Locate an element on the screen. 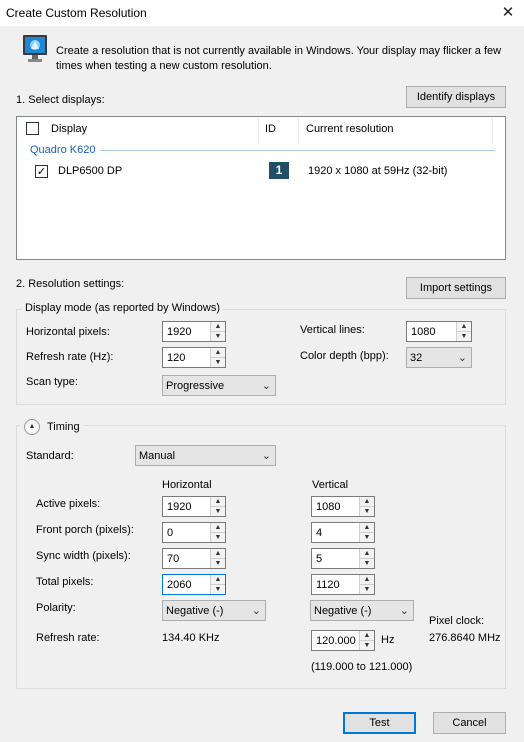 Image resolution: width=524 pixels, height=742 pixels. refresh-rate-unit: Hz is located at coordinates (388, 640).